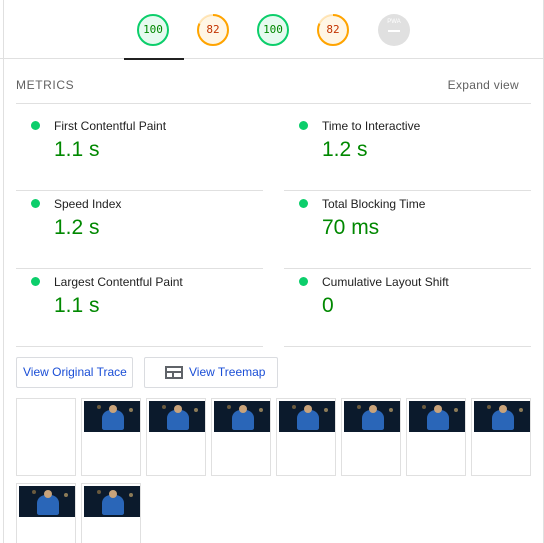 This screenshot has width=544, height=543. Describe the element at coordinates (227, 372) in the screenshot. I see `view-treemap-label: View Treemap` at that location.